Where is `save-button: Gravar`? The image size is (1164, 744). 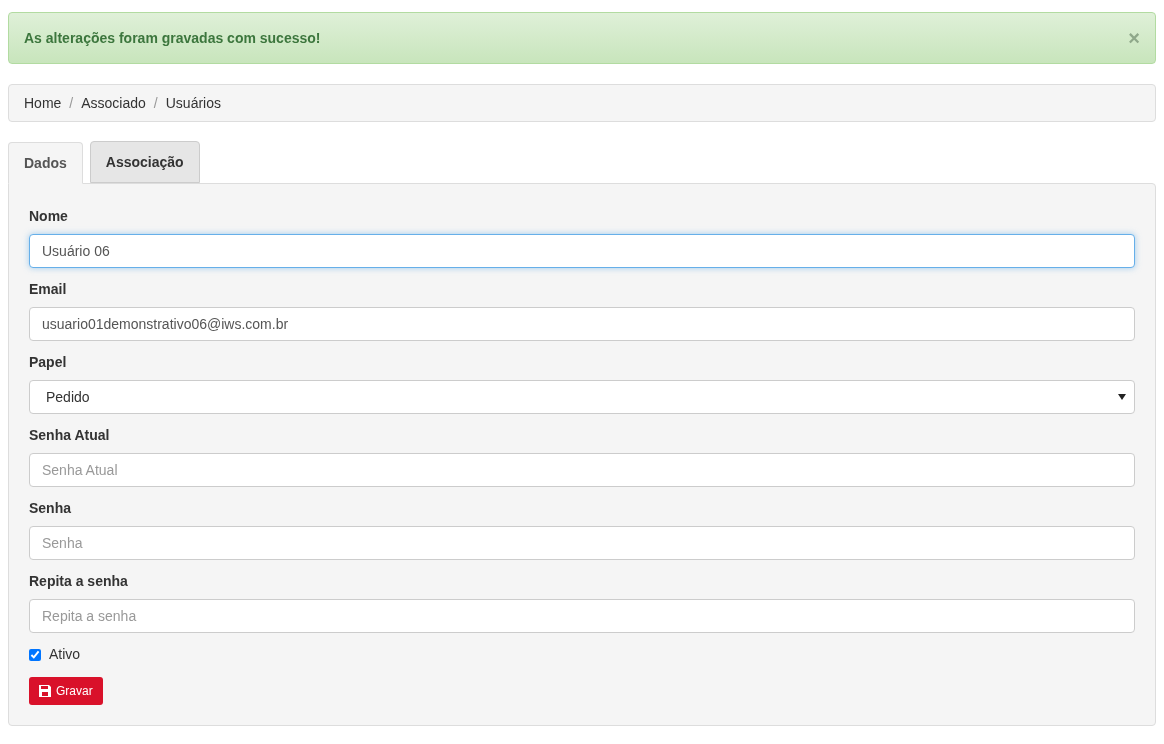 save-button: Gravar is located at coordinates (66, 691).